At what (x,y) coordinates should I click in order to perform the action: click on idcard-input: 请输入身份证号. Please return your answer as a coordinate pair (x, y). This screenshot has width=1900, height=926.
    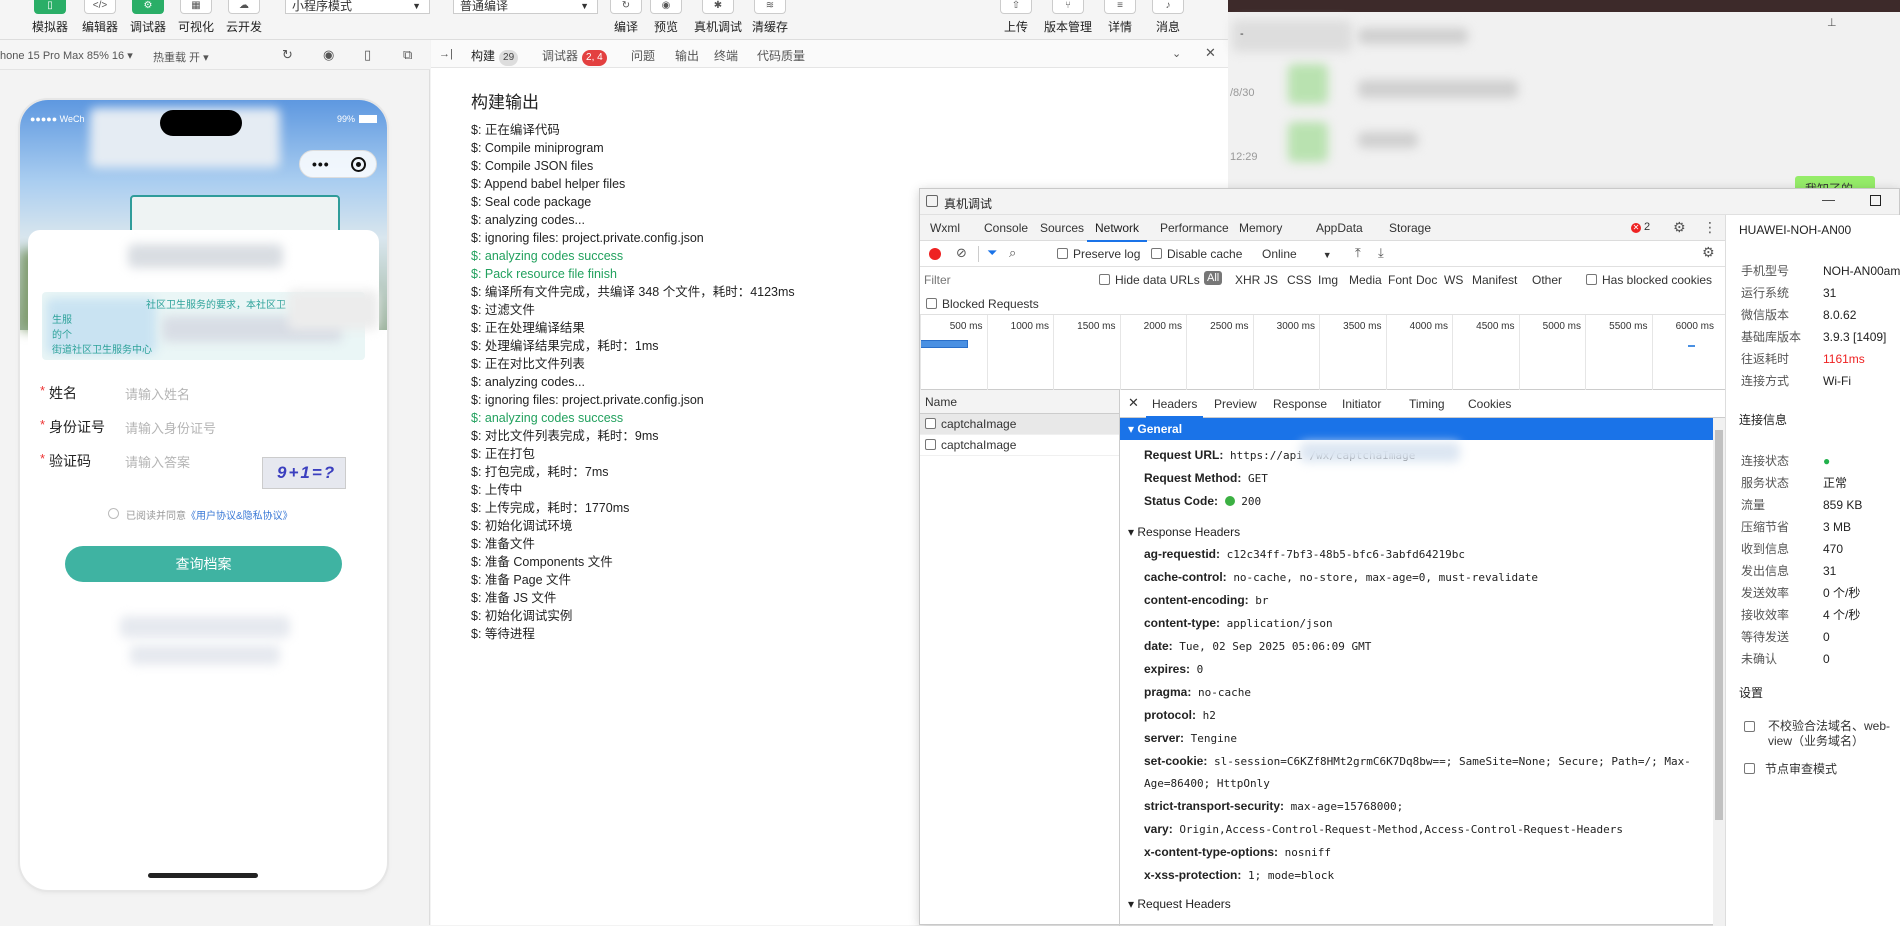
    Looking at the image, I should click on (170, 427).